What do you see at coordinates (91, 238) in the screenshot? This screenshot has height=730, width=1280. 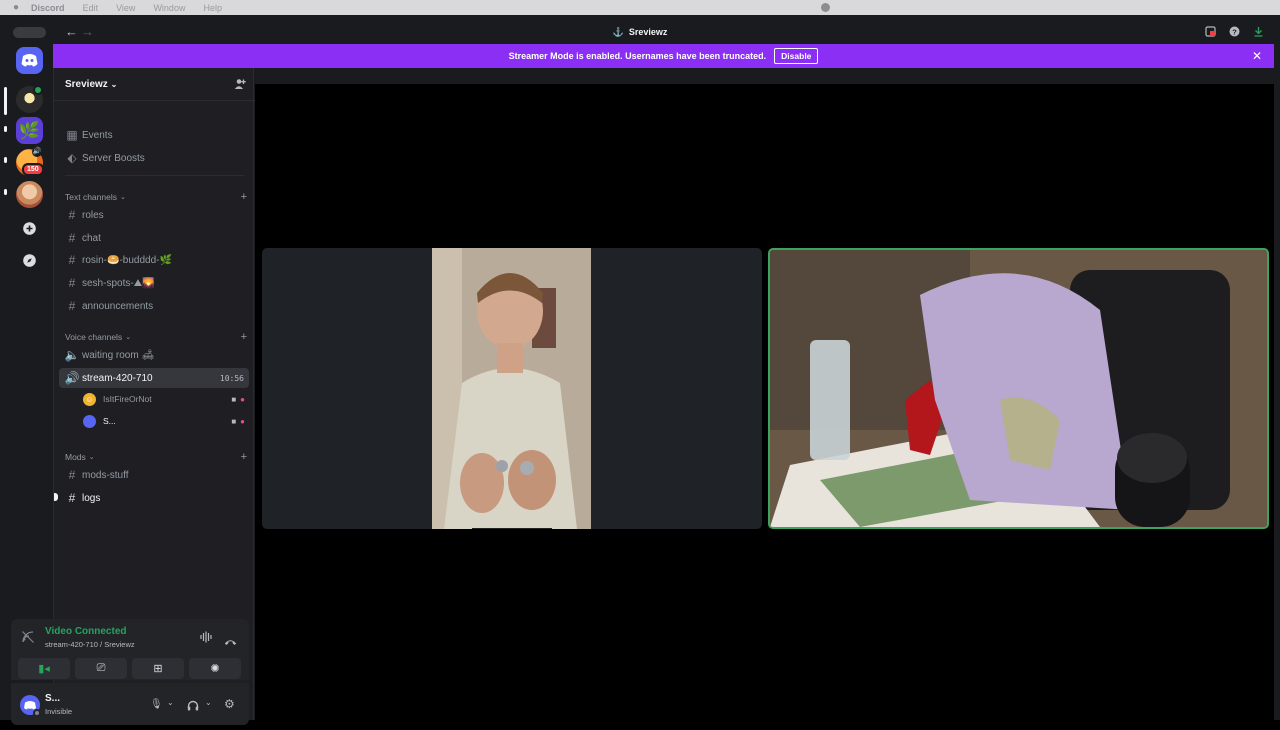 I see `channel-label: chat` at bounding box center [91, 238].